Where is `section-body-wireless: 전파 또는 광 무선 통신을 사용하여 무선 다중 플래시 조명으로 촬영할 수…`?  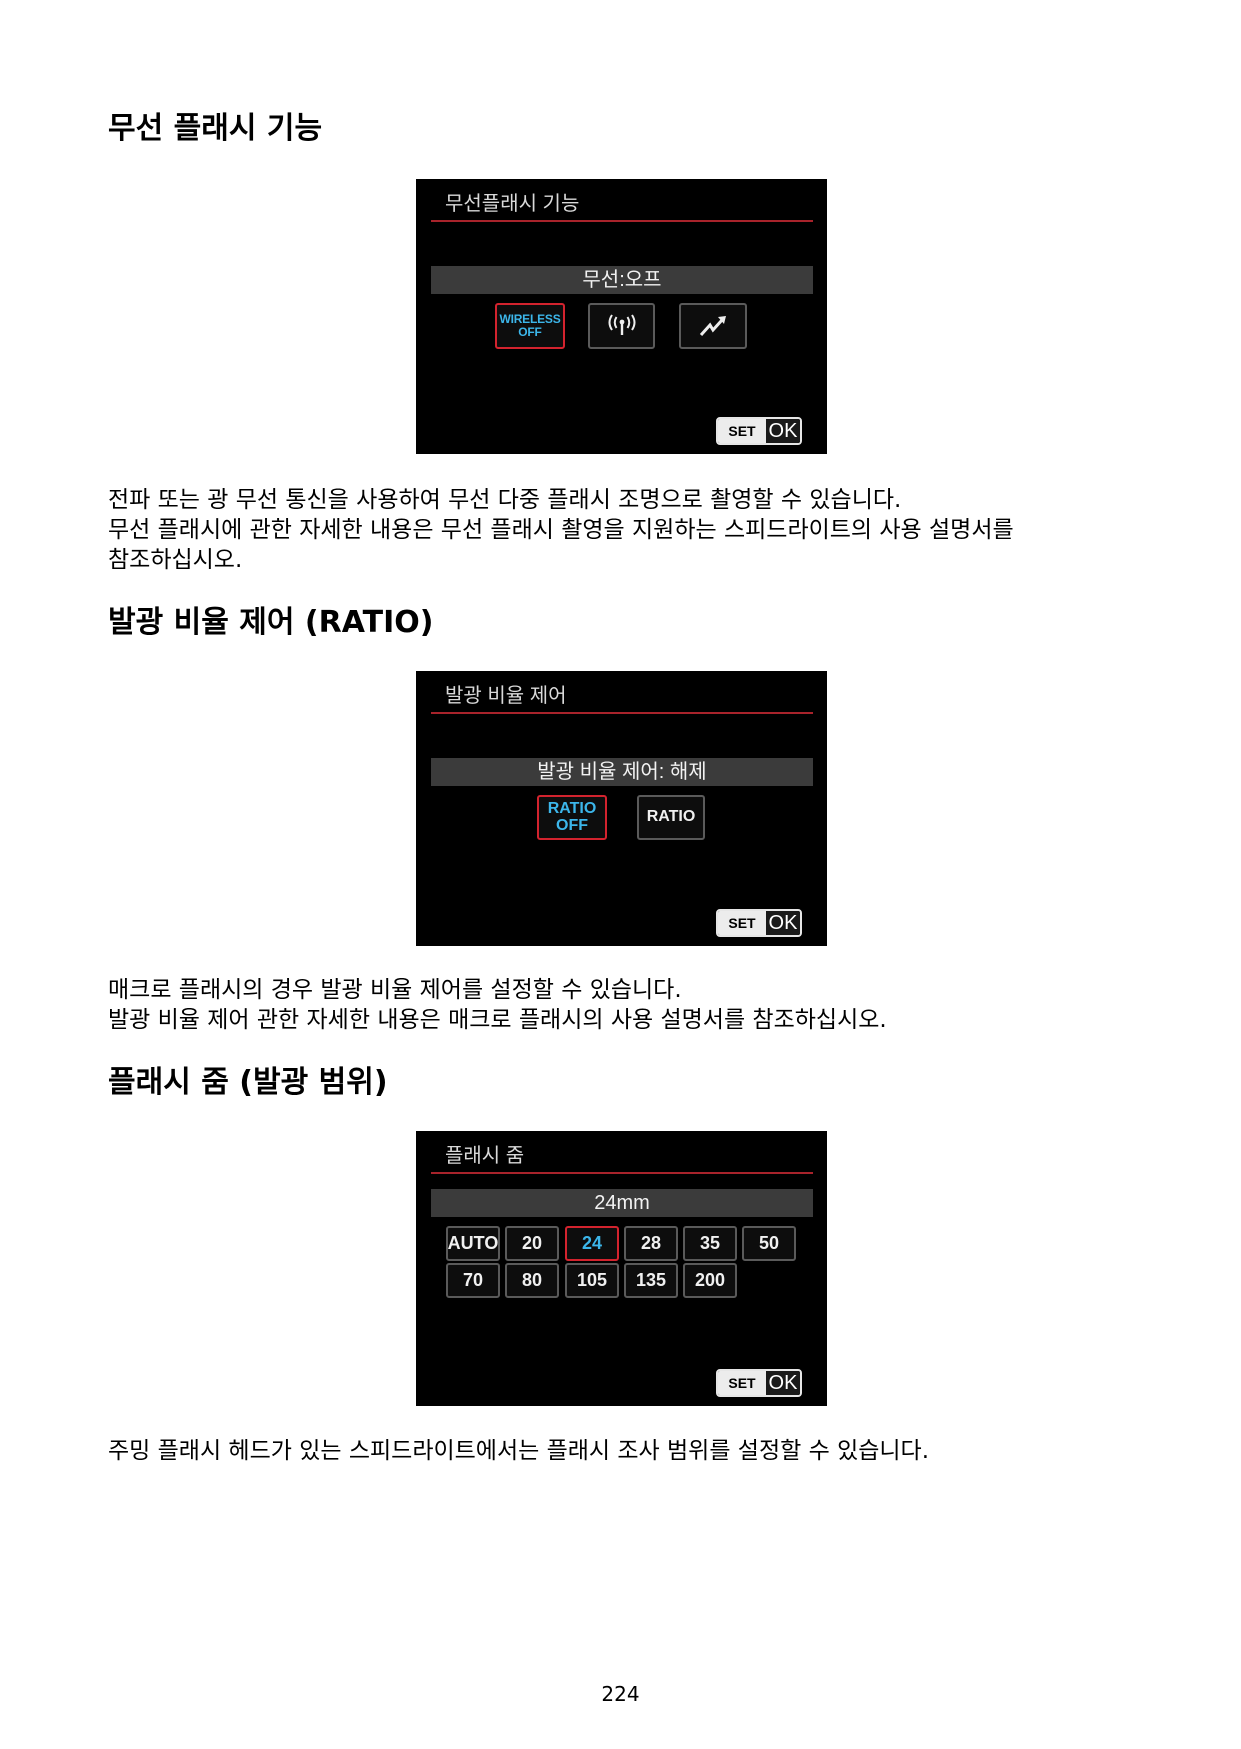
section-body-wireless: 전파 또는 광 무선 통신을 사용하여 무선 다중 플래시 조명으로 촬영할 수… is located at coordinates (561, 530).